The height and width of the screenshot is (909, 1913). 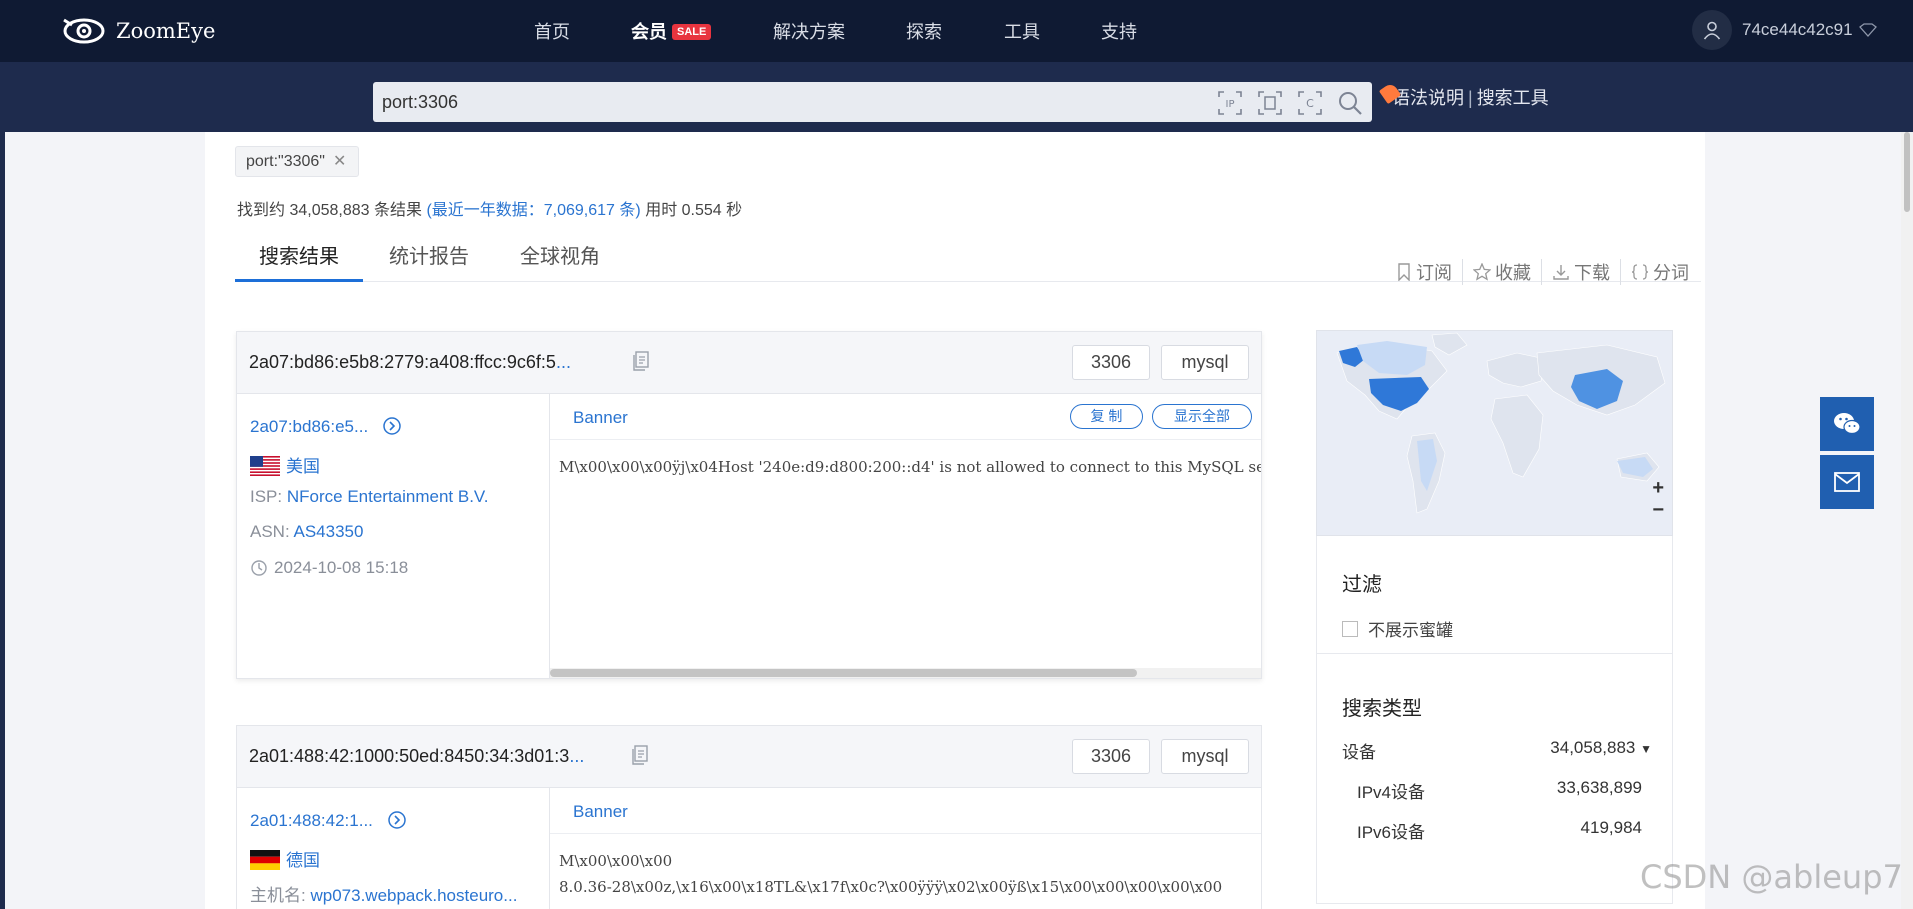 What do you see at coordinates (1022, 31) in the screenshot?
I see `nav-tools: 工具` at bounding box center [1022, 31].